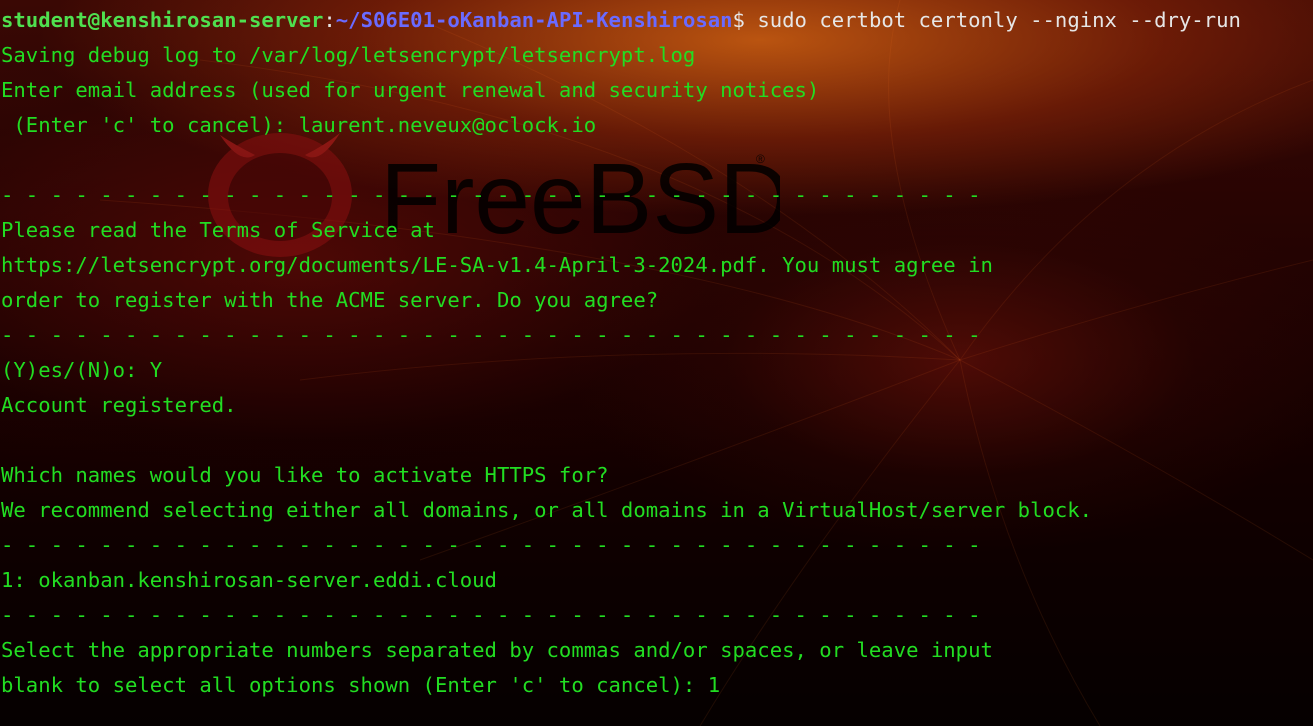 This screenshot has width=1313, height=726. I want to click on output-tos-intro: Please read the Terms of Service at, so click(218, 230).